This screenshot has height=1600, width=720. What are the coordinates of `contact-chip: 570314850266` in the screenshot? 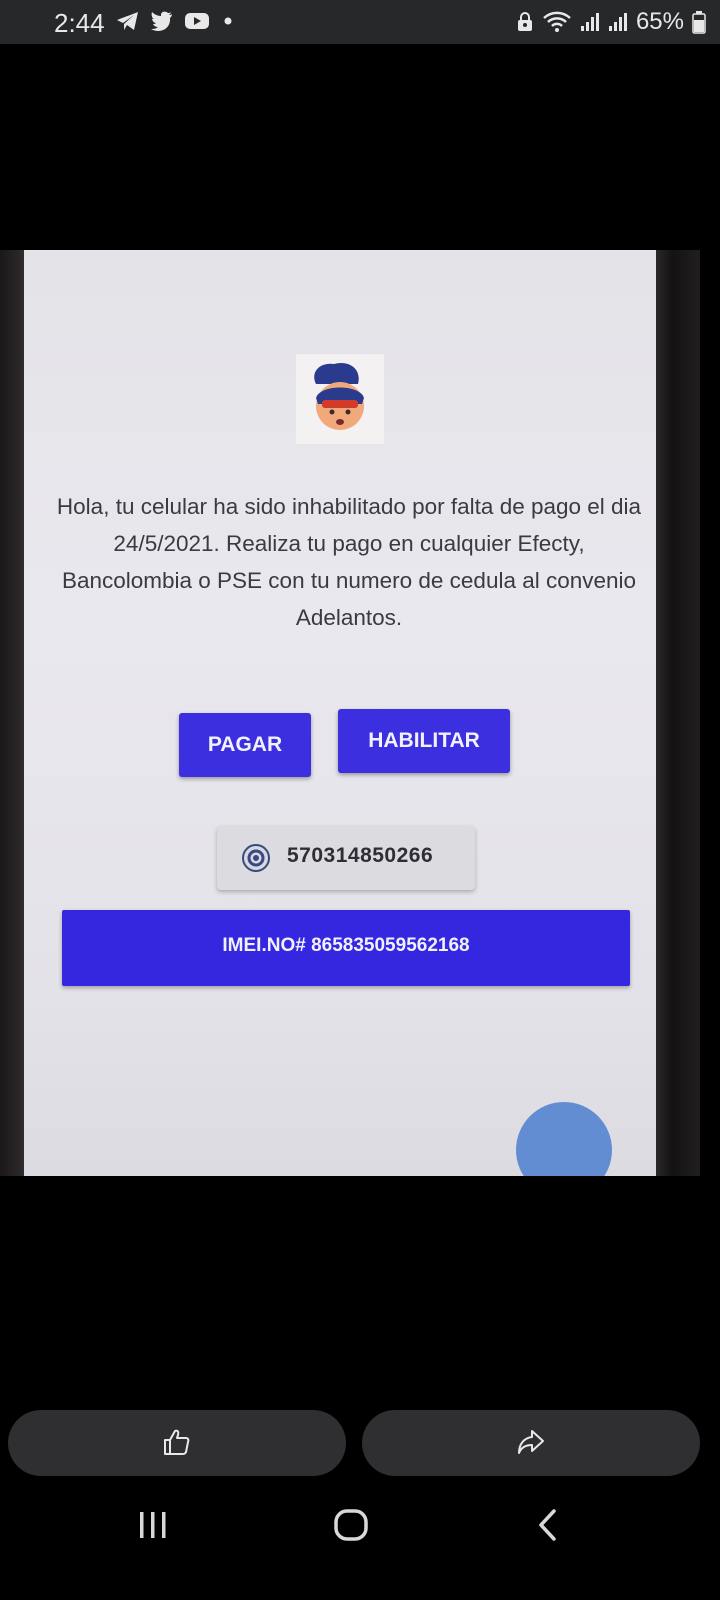 It's located at (346, 858).